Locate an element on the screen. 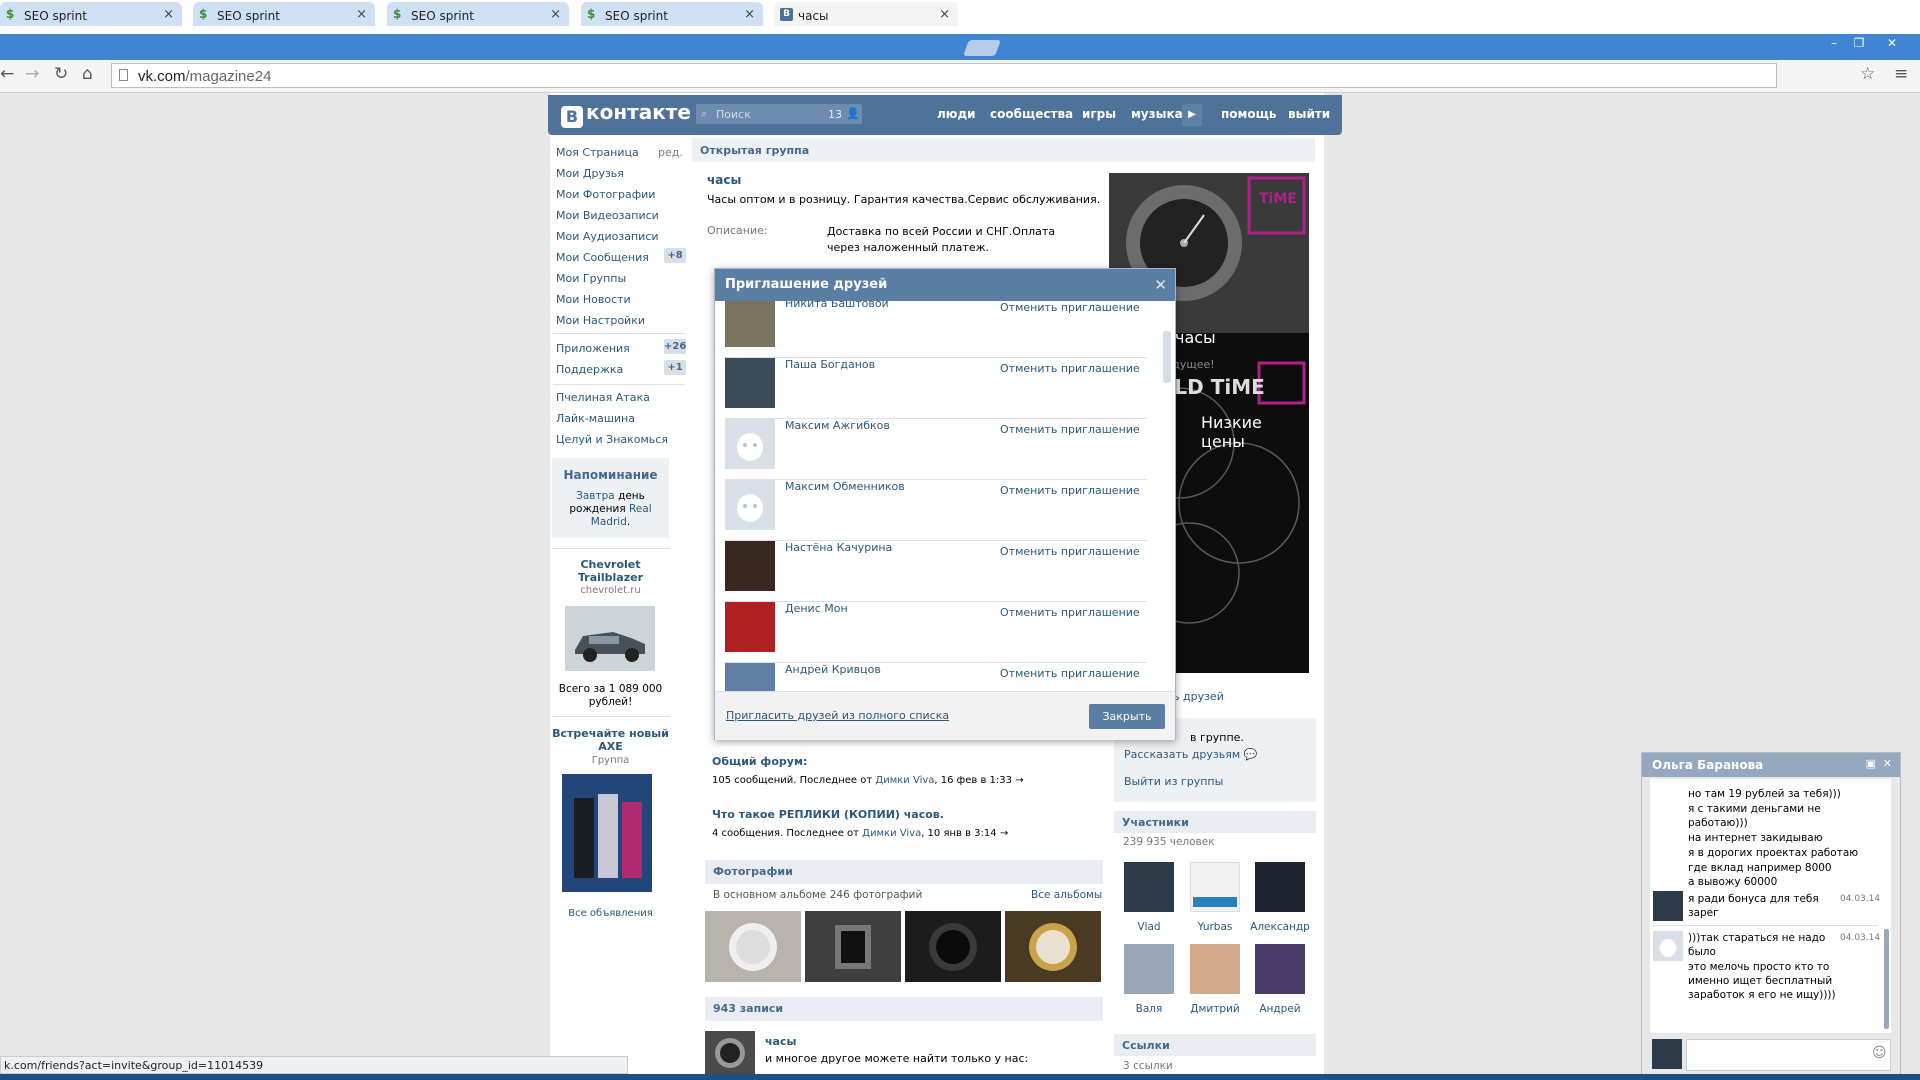 The height and width of the screenshot is (1080, 1920). member-name: Yurbas is located at coordinates (1215, 927).